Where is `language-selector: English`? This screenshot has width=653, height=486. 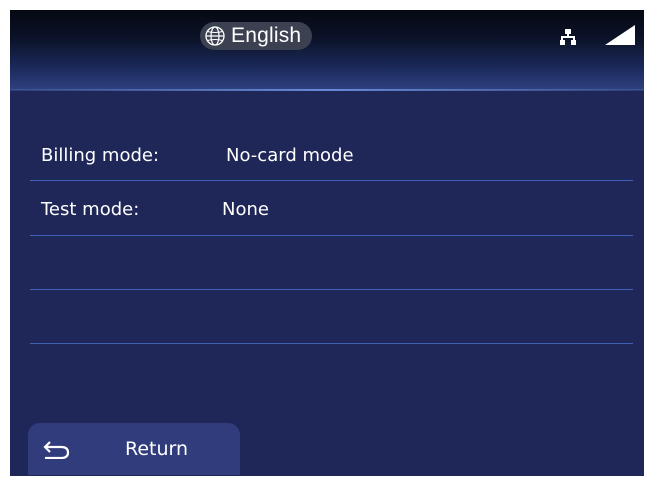
language-selector: English is located at coordinates (256, 36).